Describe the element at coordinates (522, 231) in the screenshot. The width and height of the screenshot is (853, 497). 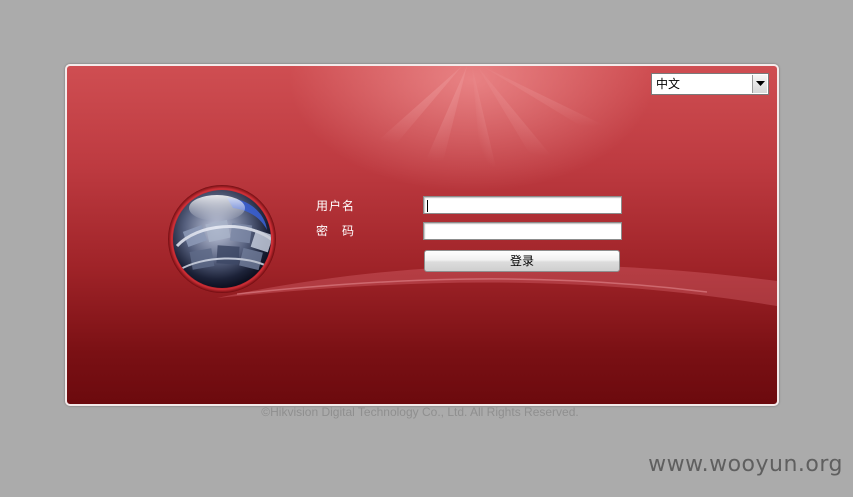
I see `password-input` at that location.